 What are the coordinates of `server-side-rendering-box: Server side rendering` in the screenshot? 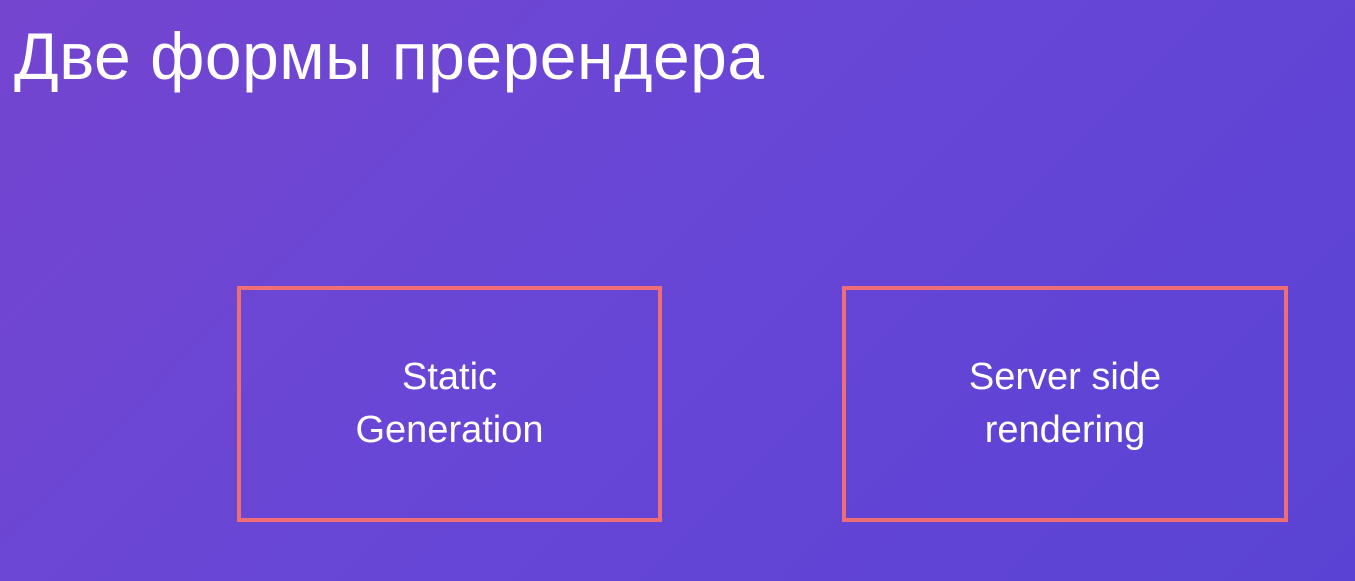 It's located at (1065, 404).